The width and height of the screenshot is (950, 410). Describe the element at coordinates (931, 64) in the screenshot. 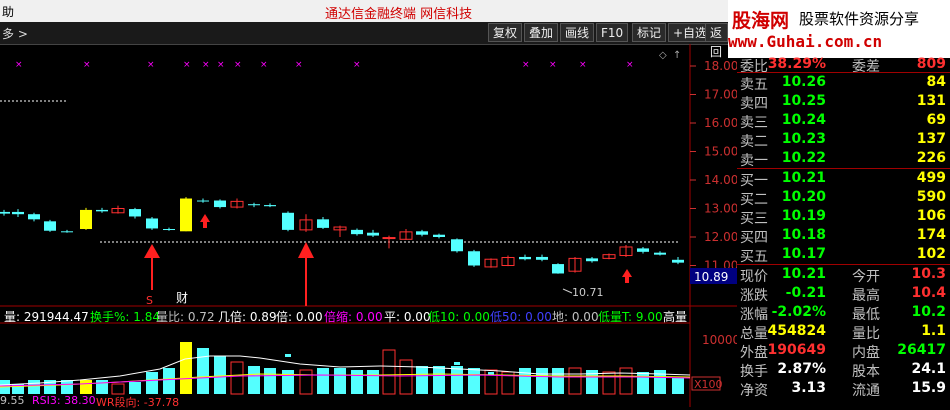

I see `weicha-value: 809` at that location.